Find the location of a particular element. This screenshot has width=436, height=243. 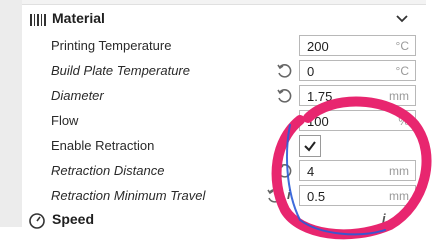

setting-label: Flow is located at coordinates (65, 120).